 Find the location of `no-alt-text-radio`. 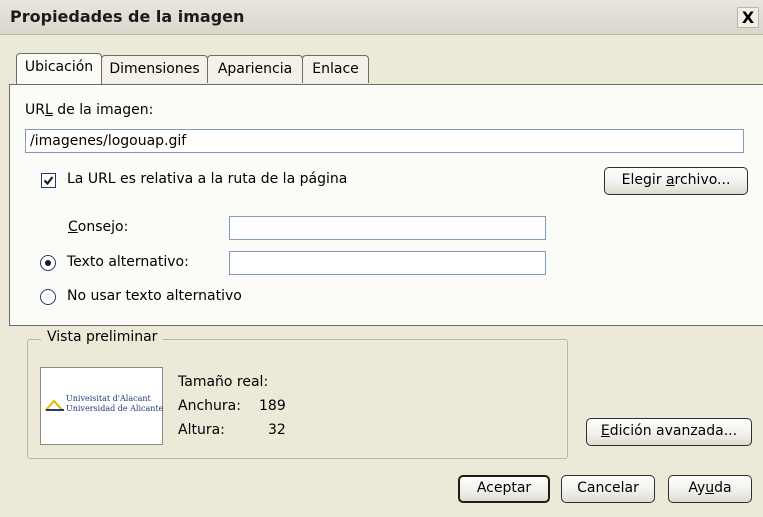

no-alt-text-radio is located at coordinates (48, 297).